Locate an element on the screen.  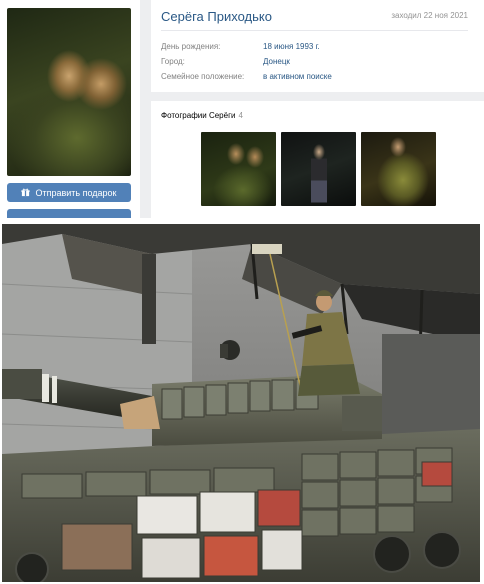
secondary-action-button is located at coordinates (69, 213).